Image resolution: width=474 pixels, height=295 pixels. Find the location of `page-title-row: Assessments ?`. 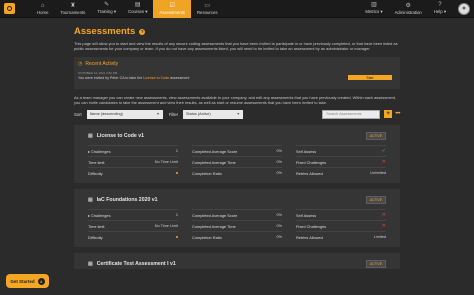

page-title-row: Assessments ? is located at coordinates (237, 31).